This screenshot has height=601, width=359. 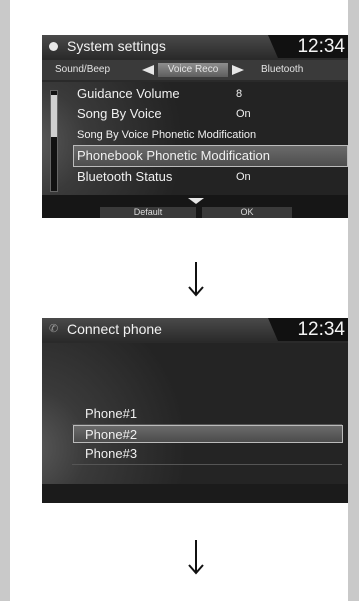 What do you see at coordinates (208, 434) in the screenshot?
I see `list-item-phone-2: Phone#2` at bounding box center [208, 434].